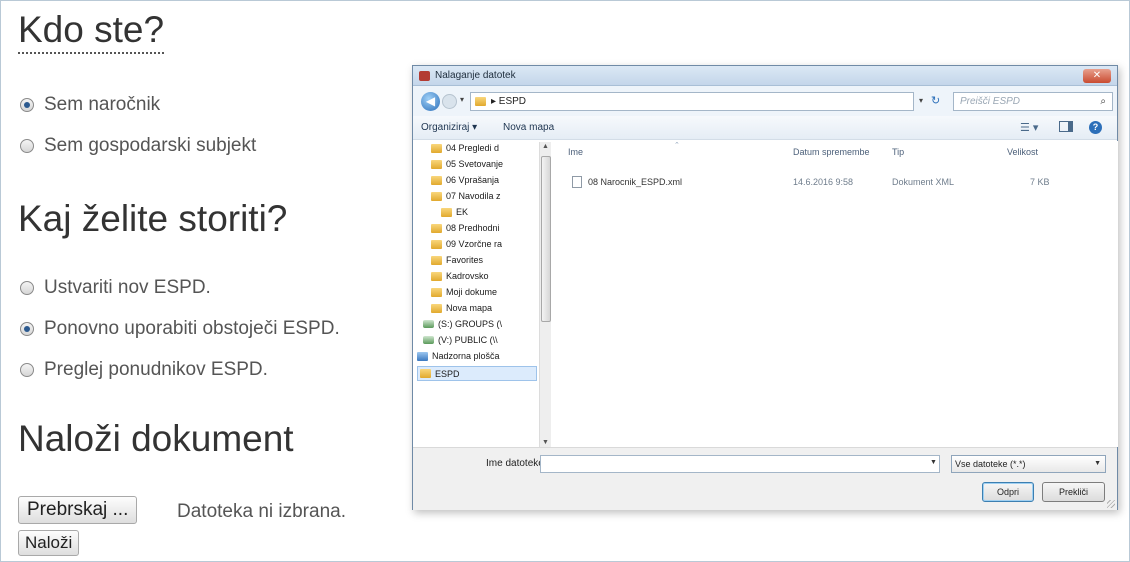  What do you see at coordinates (1097, 76) in the screenshot?
I see `close-button: ✕` at bounding box center [1097, 76].